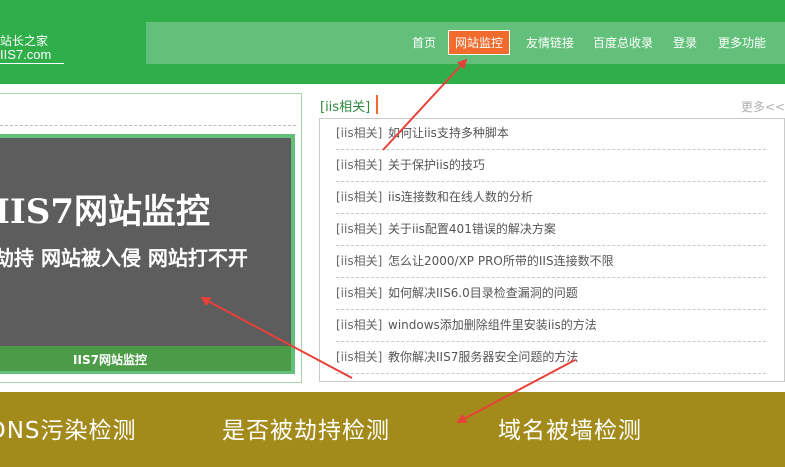 This screenshot has height=467, width=785. I want to click on arrow-to-nav, so click(425, 104).